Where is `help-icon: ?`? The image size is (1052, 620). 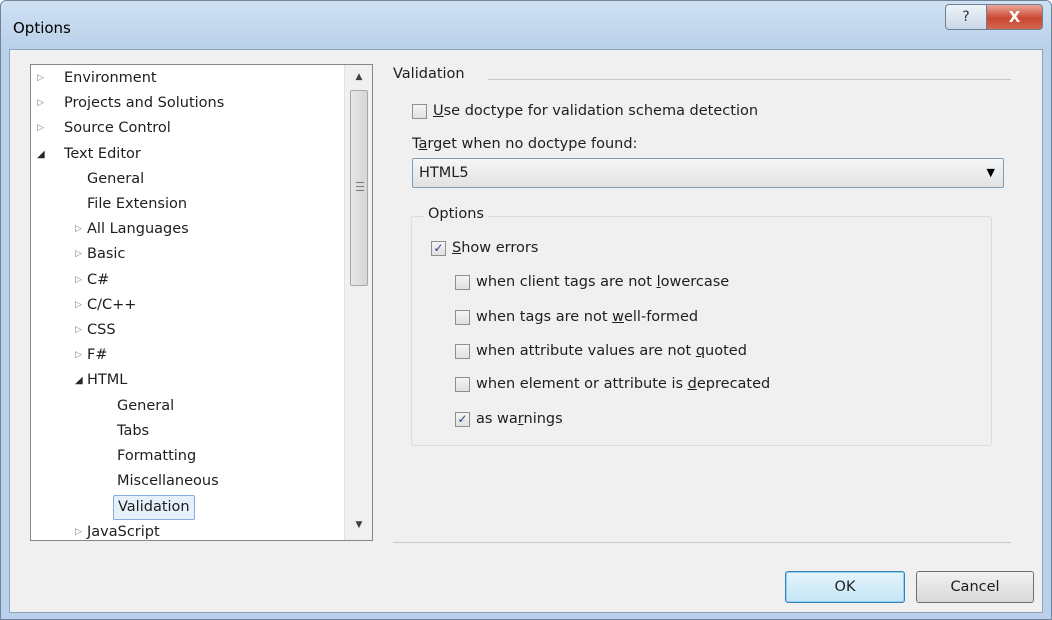
help-icon: ? is located at coordinates (966, 17).